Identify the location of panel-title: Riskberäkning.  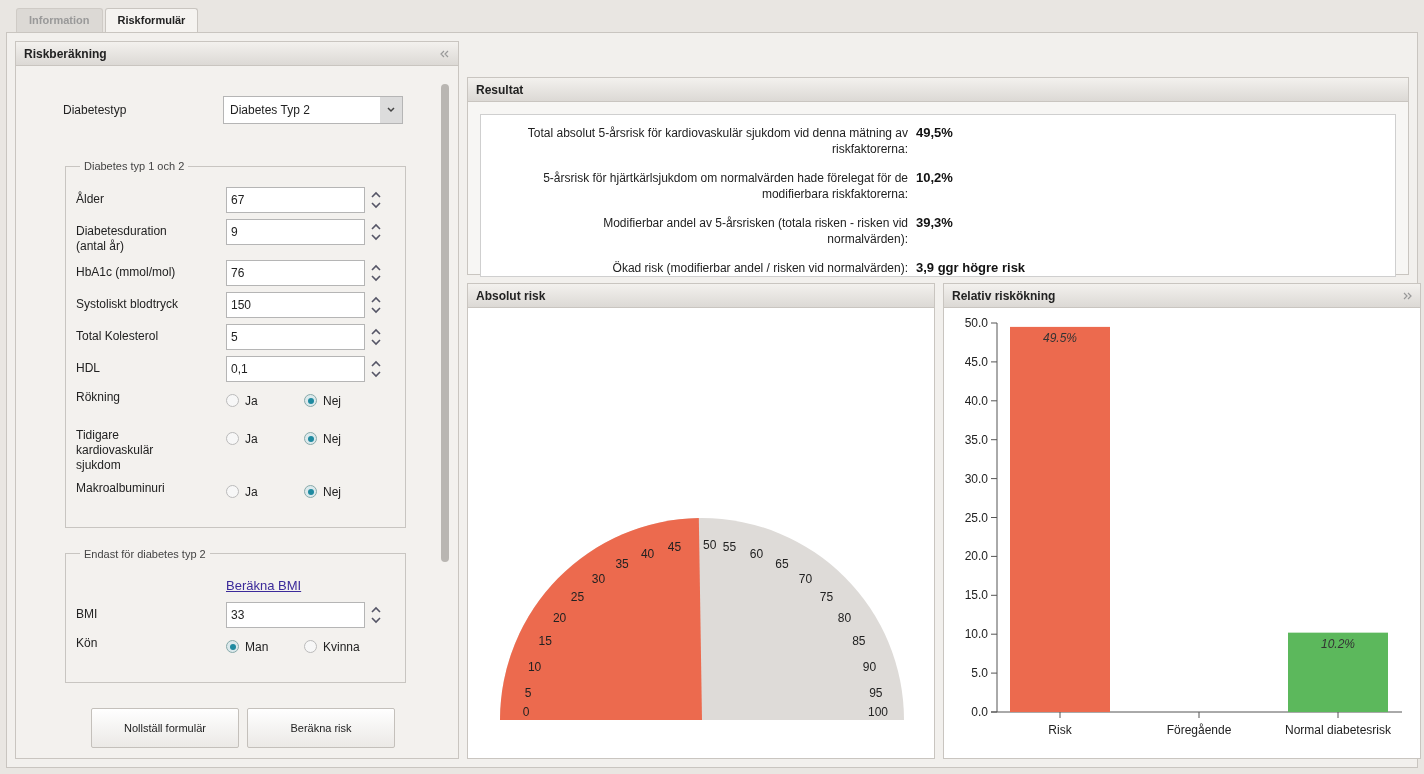
(65, 54).